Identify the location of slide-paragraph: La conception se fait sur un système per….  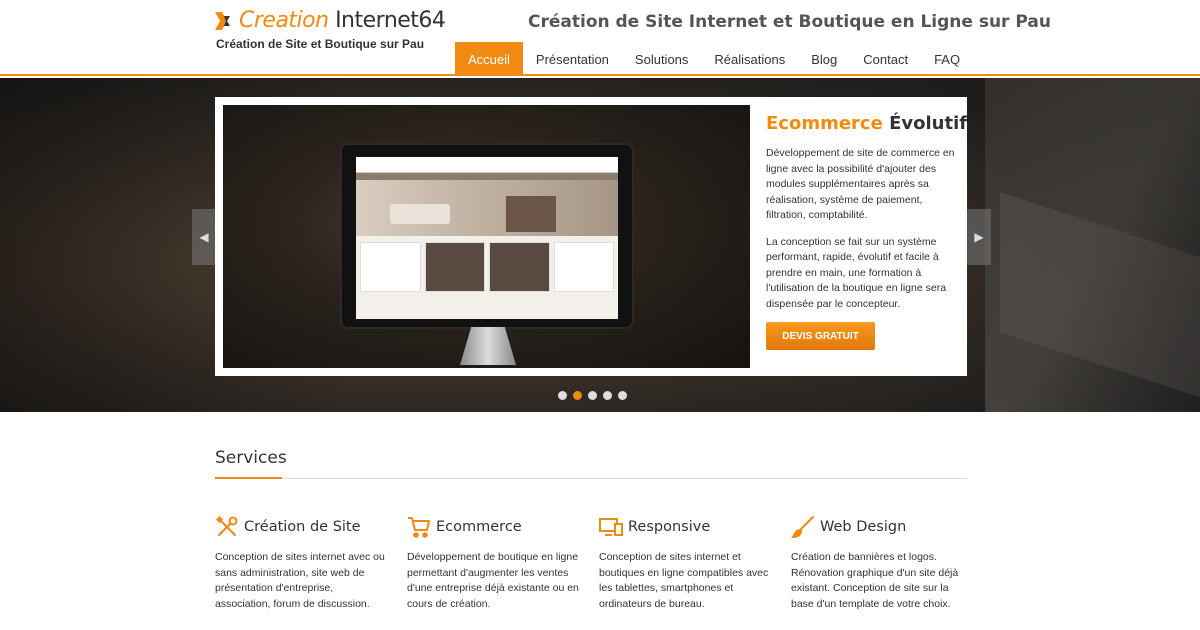
(856, 272).